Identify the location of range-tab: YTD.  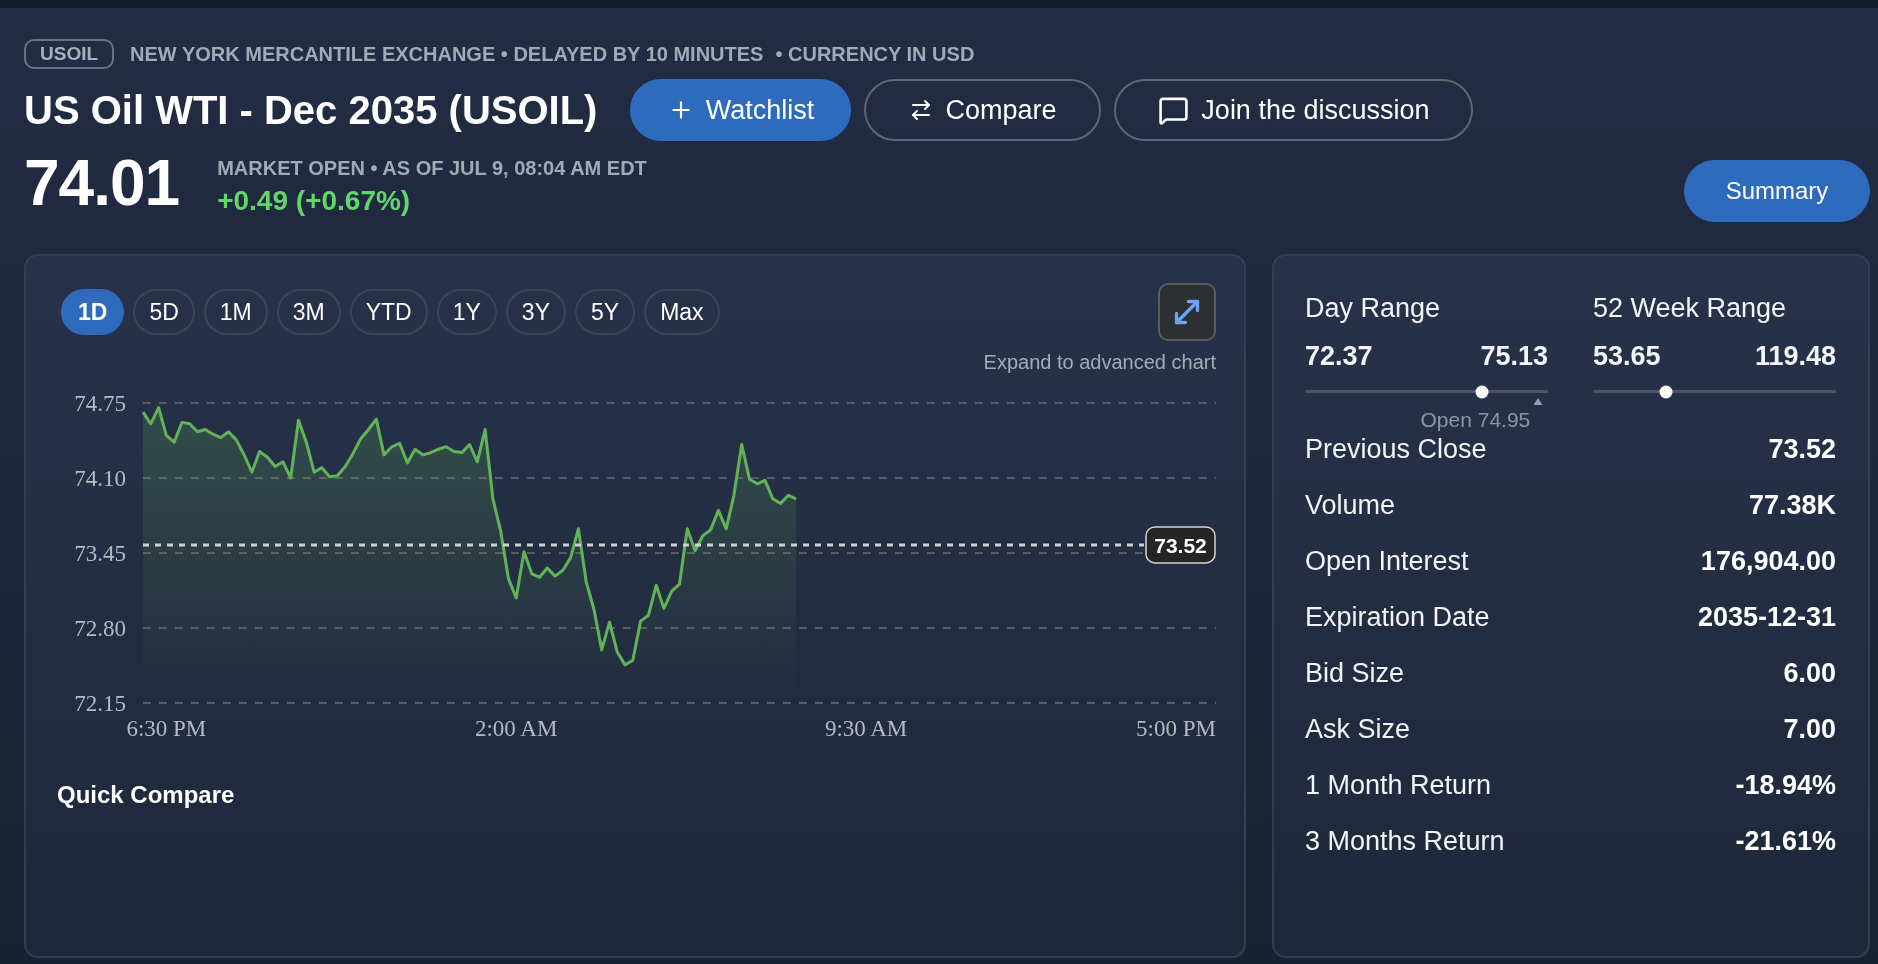
(388, 312).